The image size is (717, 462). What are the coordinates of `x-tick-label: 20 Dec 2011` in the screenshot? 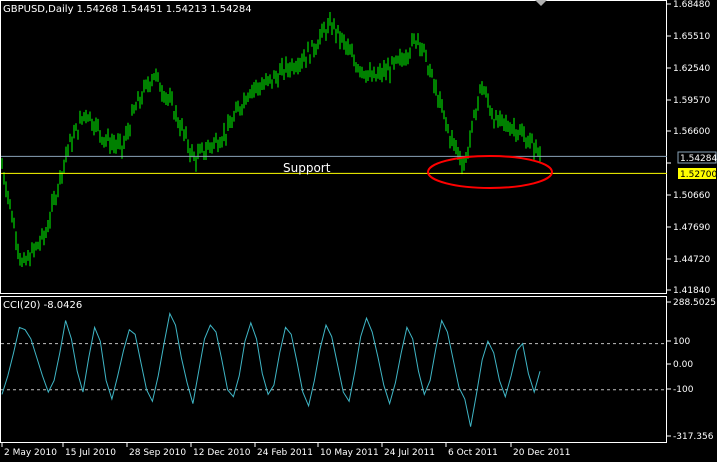 It's located at (542, 453).